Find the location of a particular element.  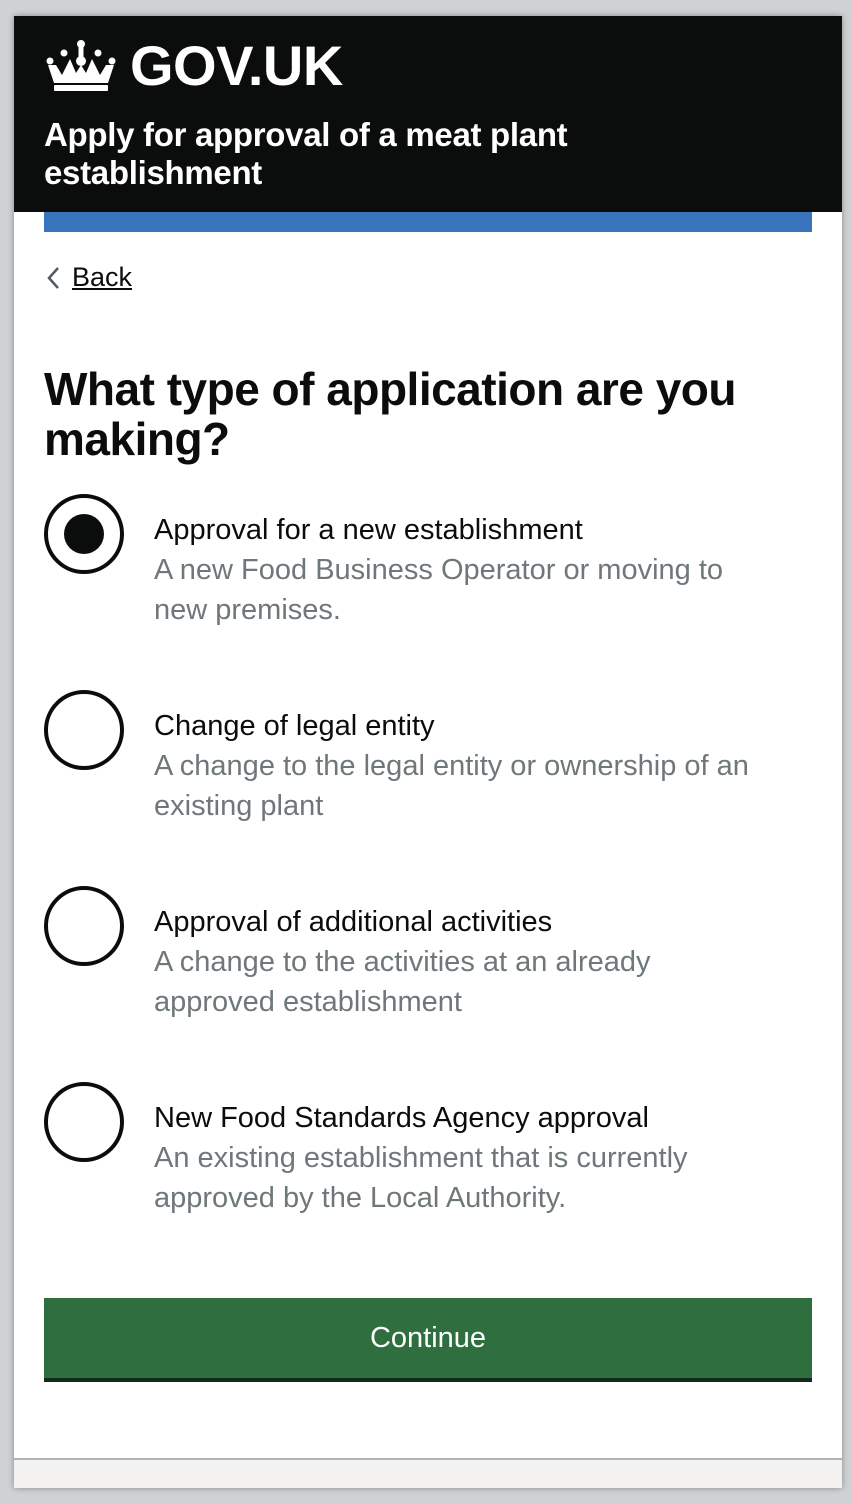

back-link: Back is located at coordinates (88, 277).